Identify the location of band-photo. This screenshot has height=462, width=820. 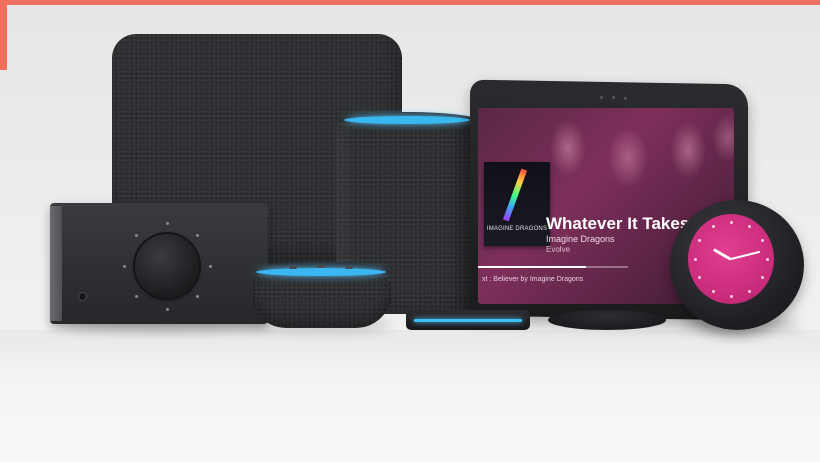
(636, 163).